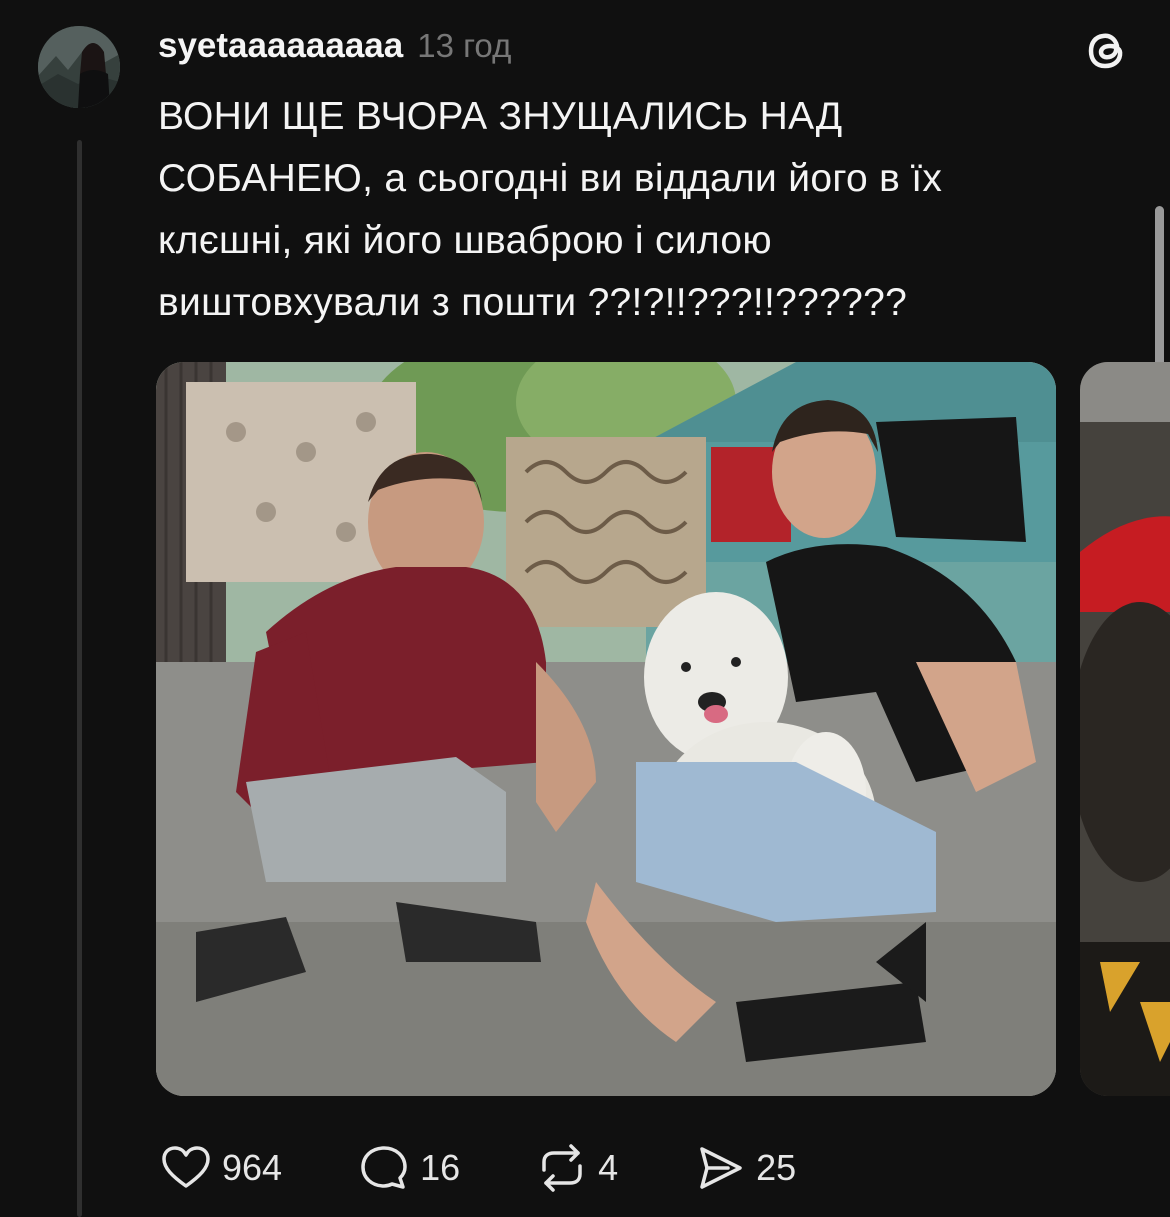  I want to click on share-count: 25, so click(776, 1167).